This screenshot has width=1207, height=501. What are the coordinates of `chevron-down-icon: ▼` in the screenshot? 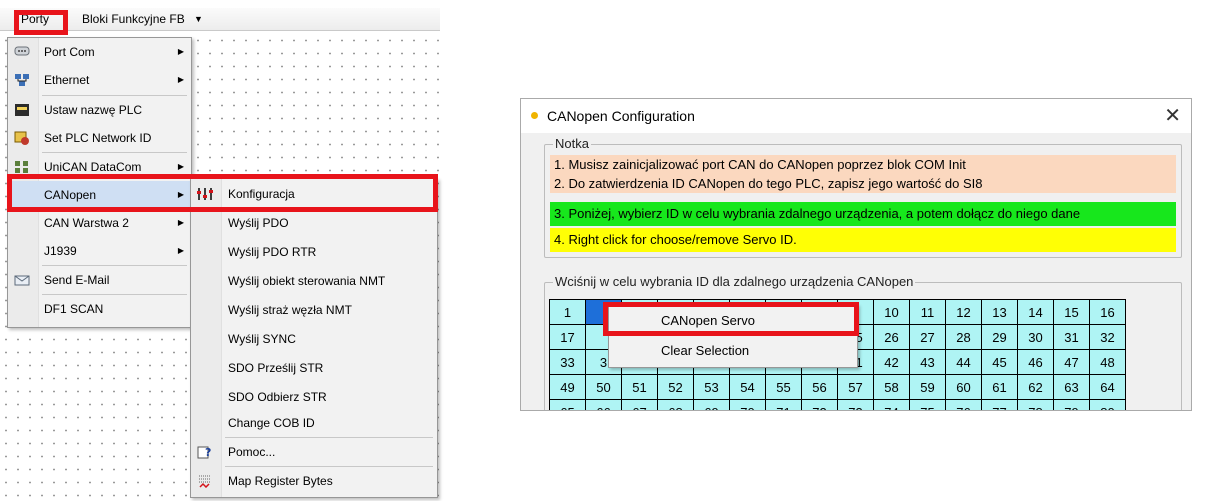 It's located at (198, 19).